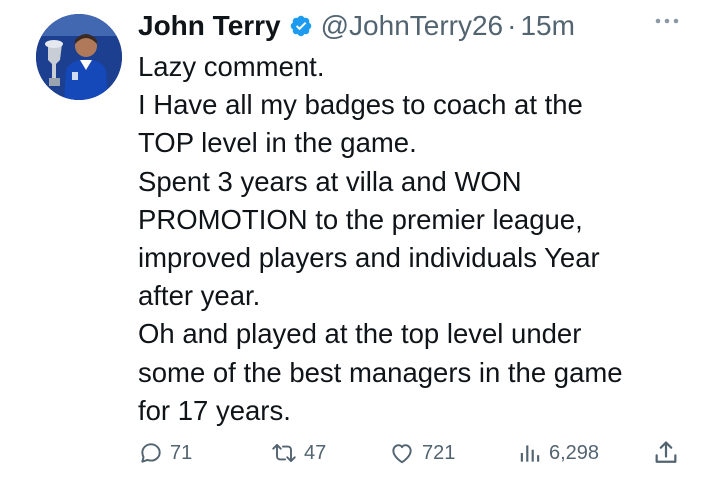 The image size is (720, 483). Describe the element at coordinates (181, 452) in the screenshot. I see `reply-count: 71` at that location.